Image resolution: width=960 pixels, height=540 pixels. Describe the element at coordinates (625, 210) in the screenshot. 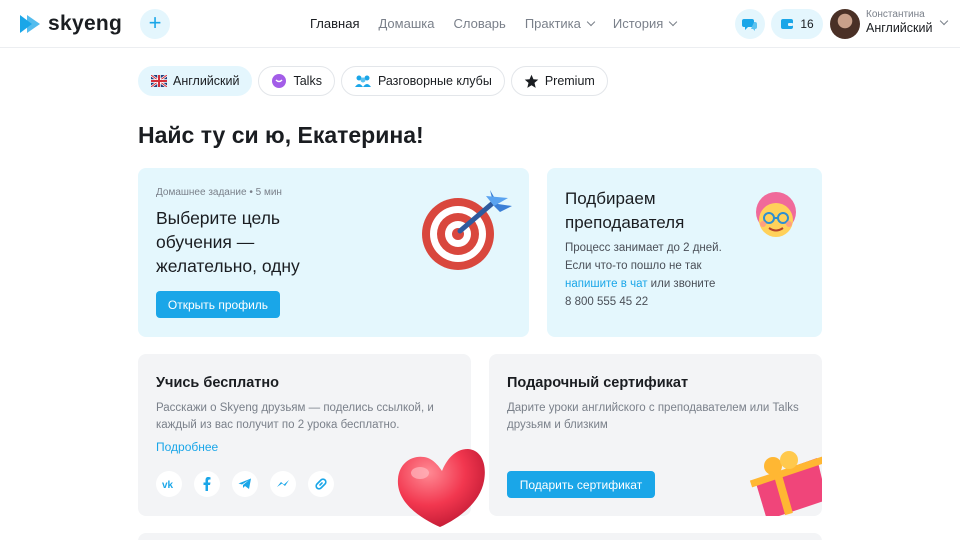

I see `teacher-title: Подбираем преподавателя` at that location.